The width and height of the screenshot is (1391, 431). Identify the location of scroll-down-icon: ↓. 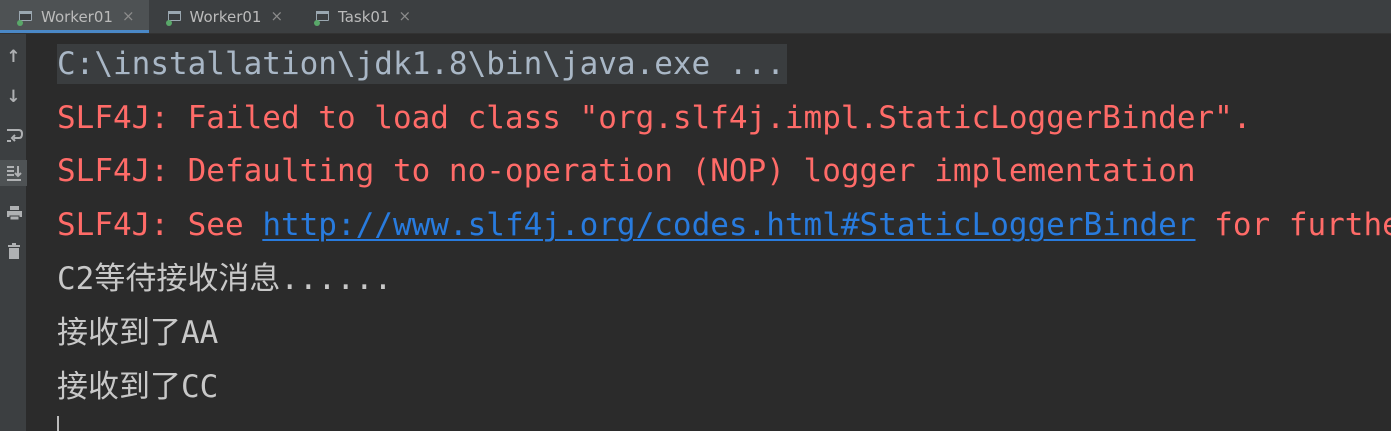
(13, 97).